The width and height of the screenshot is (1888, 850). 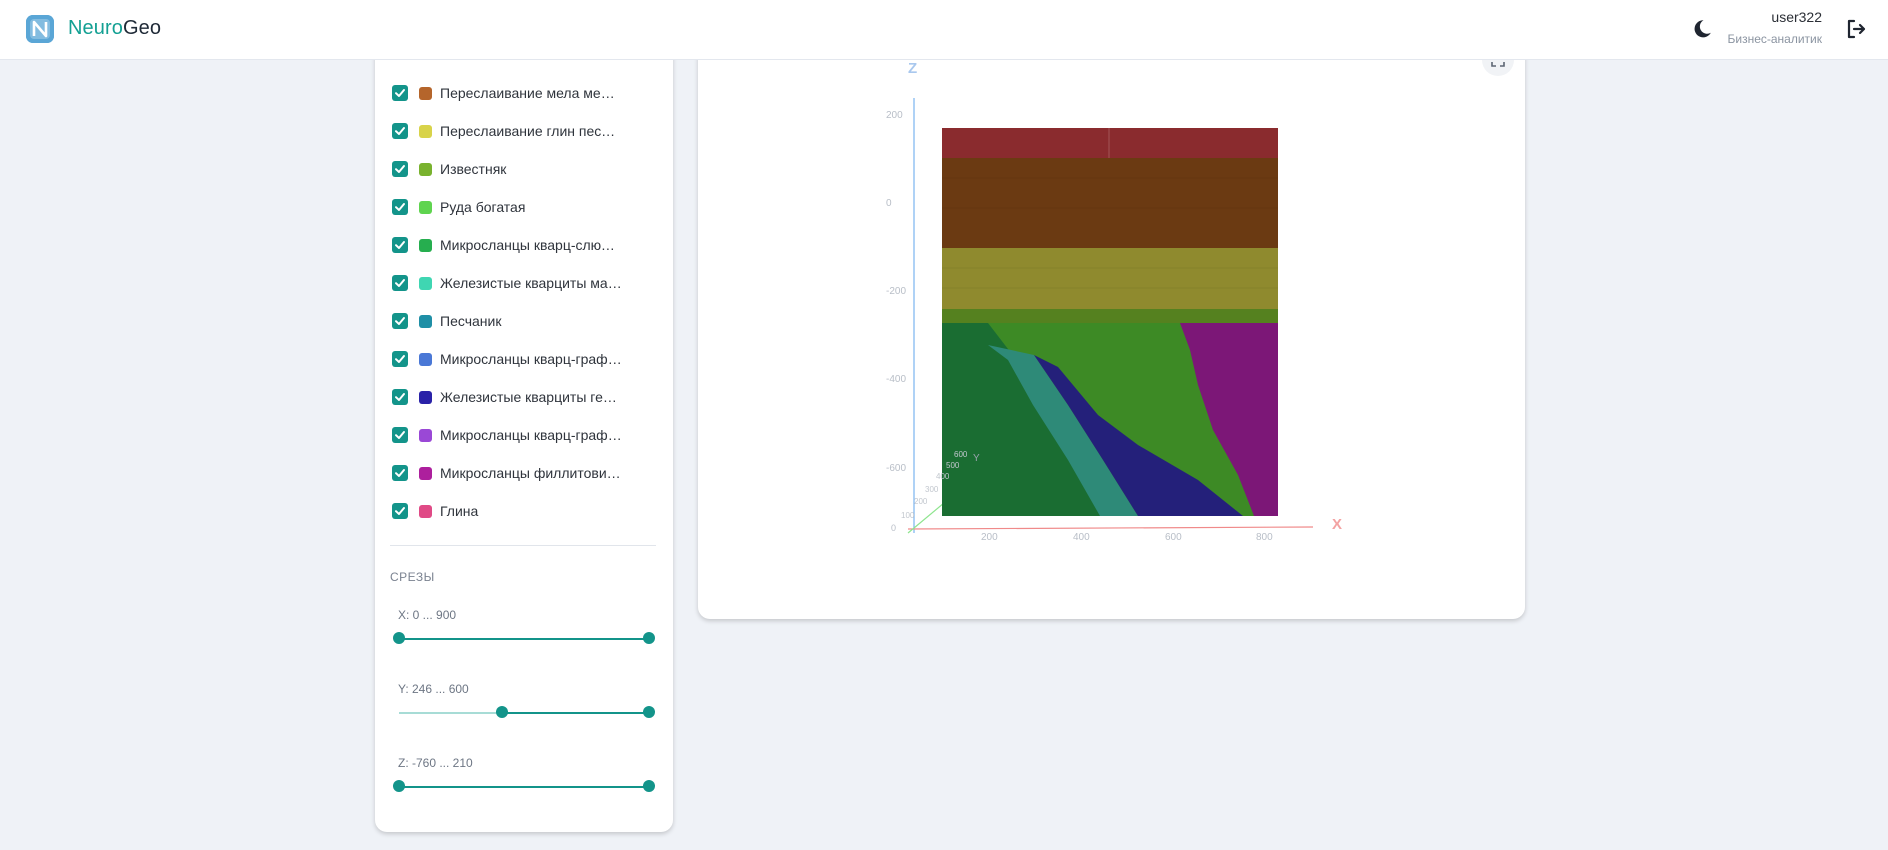 I want to click on layer-item: Переслаивание мела мергелей, so click(x=527, y=93).